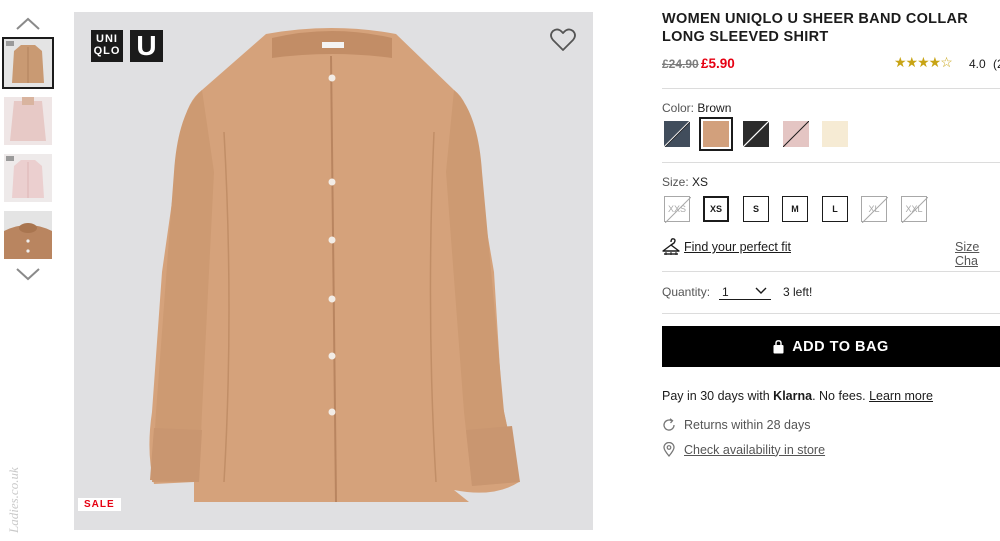 The width and height of the screenshot is (1000, 541). I want to click on klarna-prefix: Pay in 30 days with, so click(718, 396).